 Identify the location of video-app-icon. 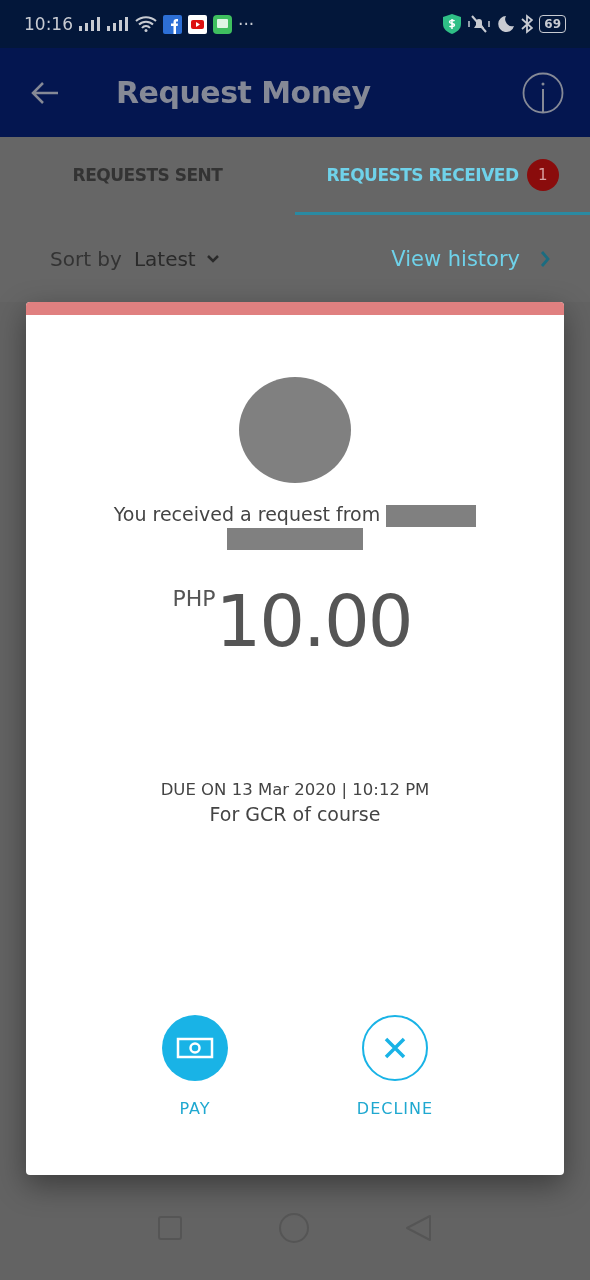
(197, 24).